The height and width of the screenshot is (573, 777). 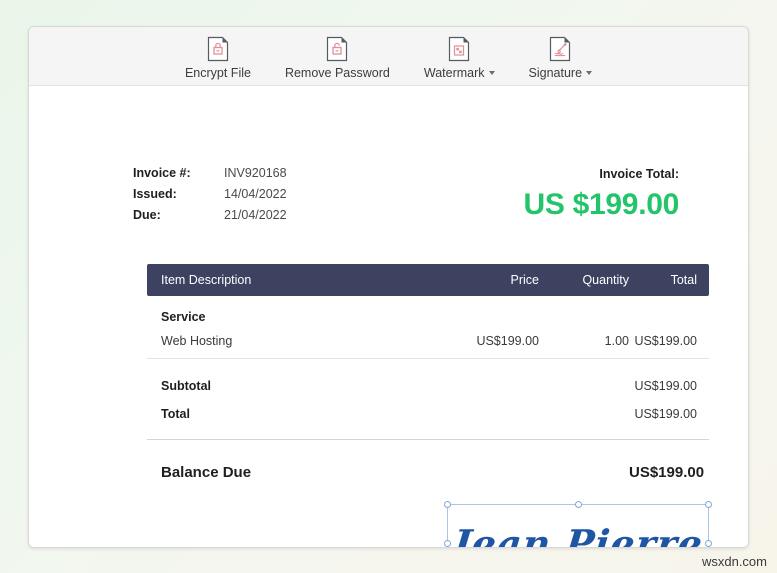 I want to click on document-unlock-icon, so click(x=337, y=49).